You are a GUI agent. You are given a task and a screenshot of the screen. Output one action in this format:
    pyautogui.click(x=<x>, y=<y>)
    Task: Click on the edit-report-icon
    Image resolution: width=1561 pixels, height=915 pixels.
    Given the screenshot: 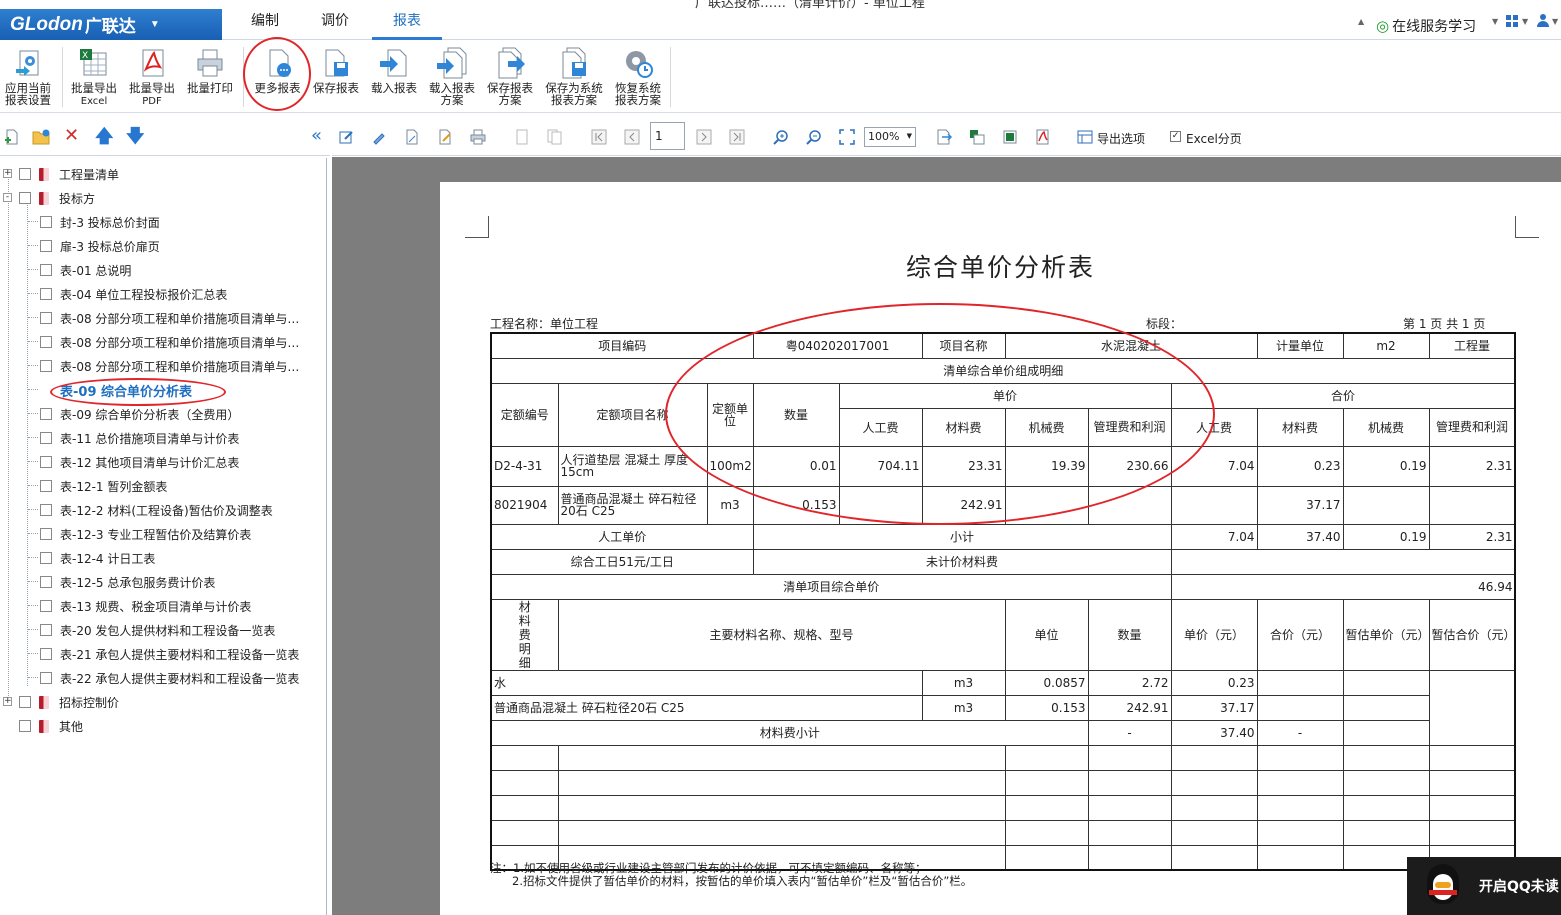 What is the action you would take?
    pyautogui.click(x=346, y=137)
    